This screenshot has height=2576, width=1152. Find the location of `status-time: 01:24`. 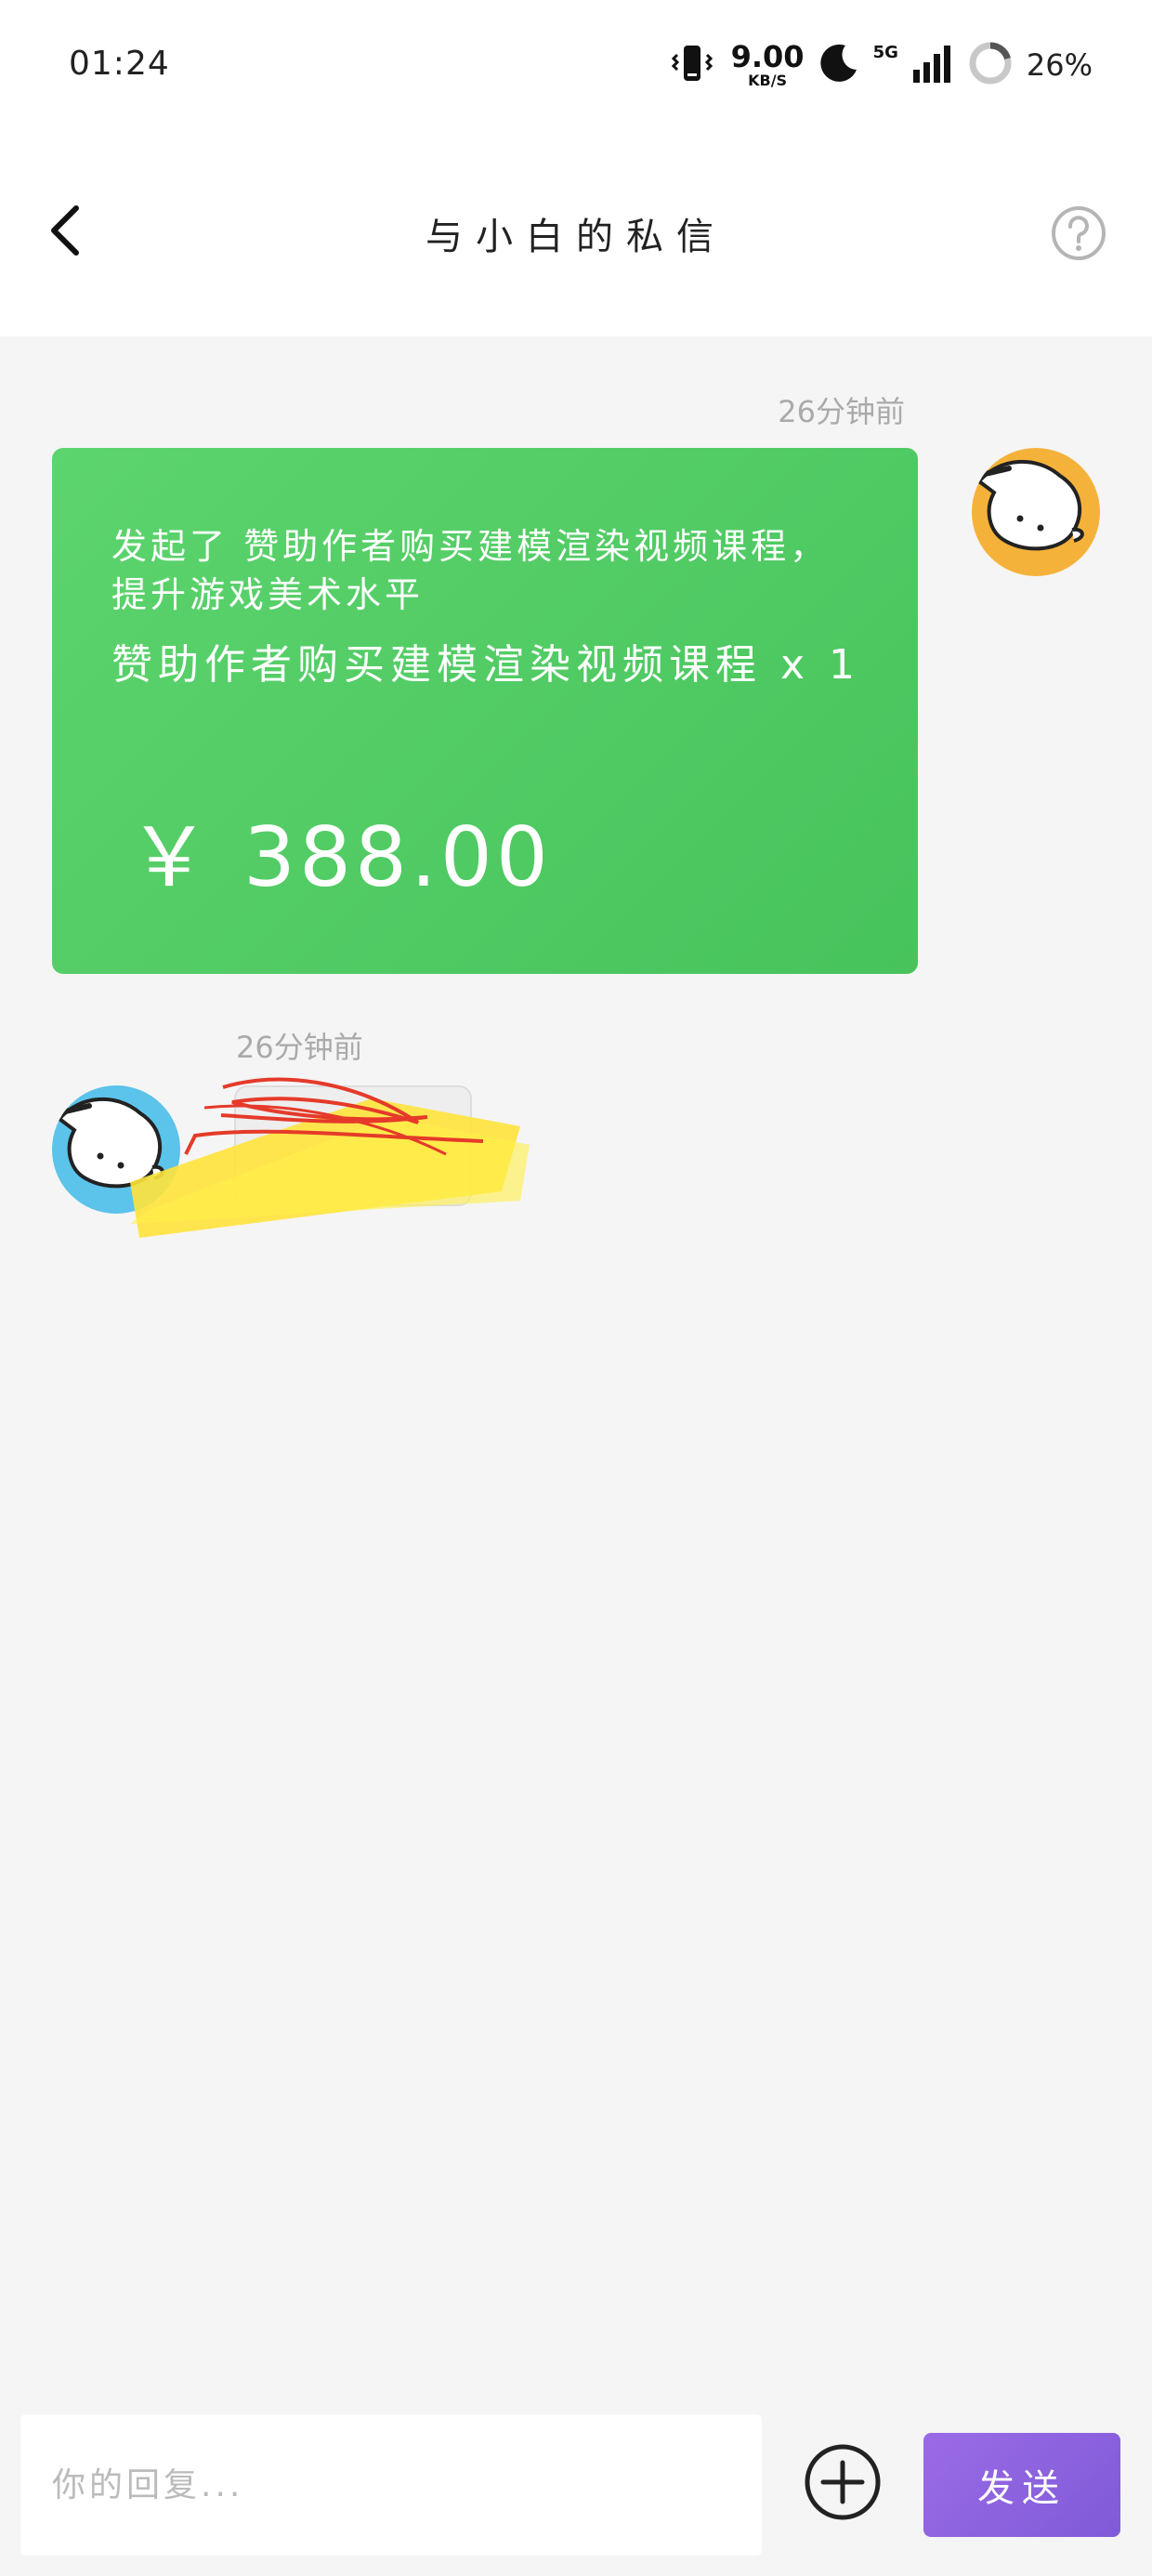

status-time: 01:24 is located at coordinates (120, 64).